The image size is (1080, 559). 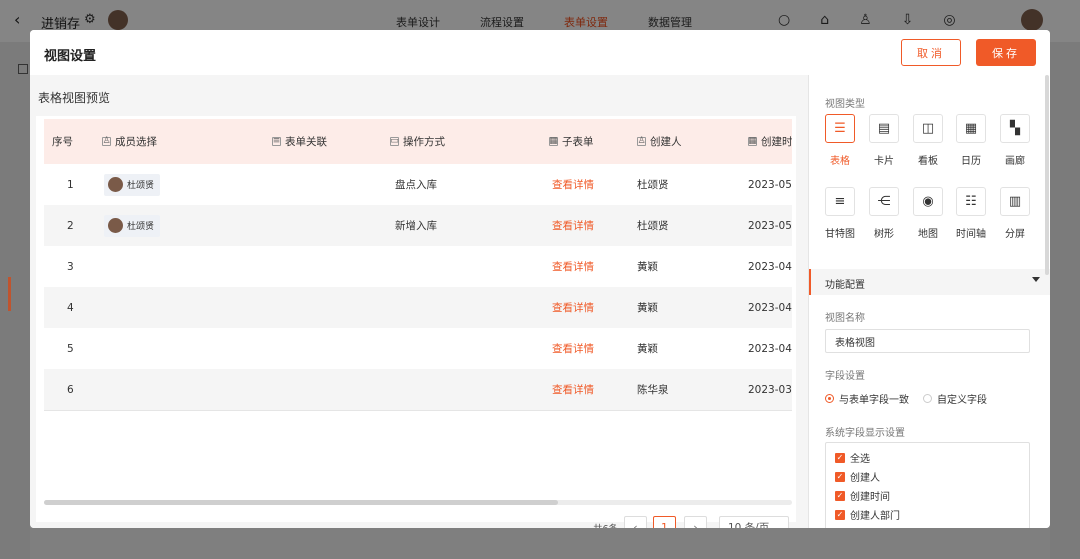 What do you see at coordinates (664, 522) in the screenshot?
I see `page-number-button: 1` at bounding box center [664, 522].